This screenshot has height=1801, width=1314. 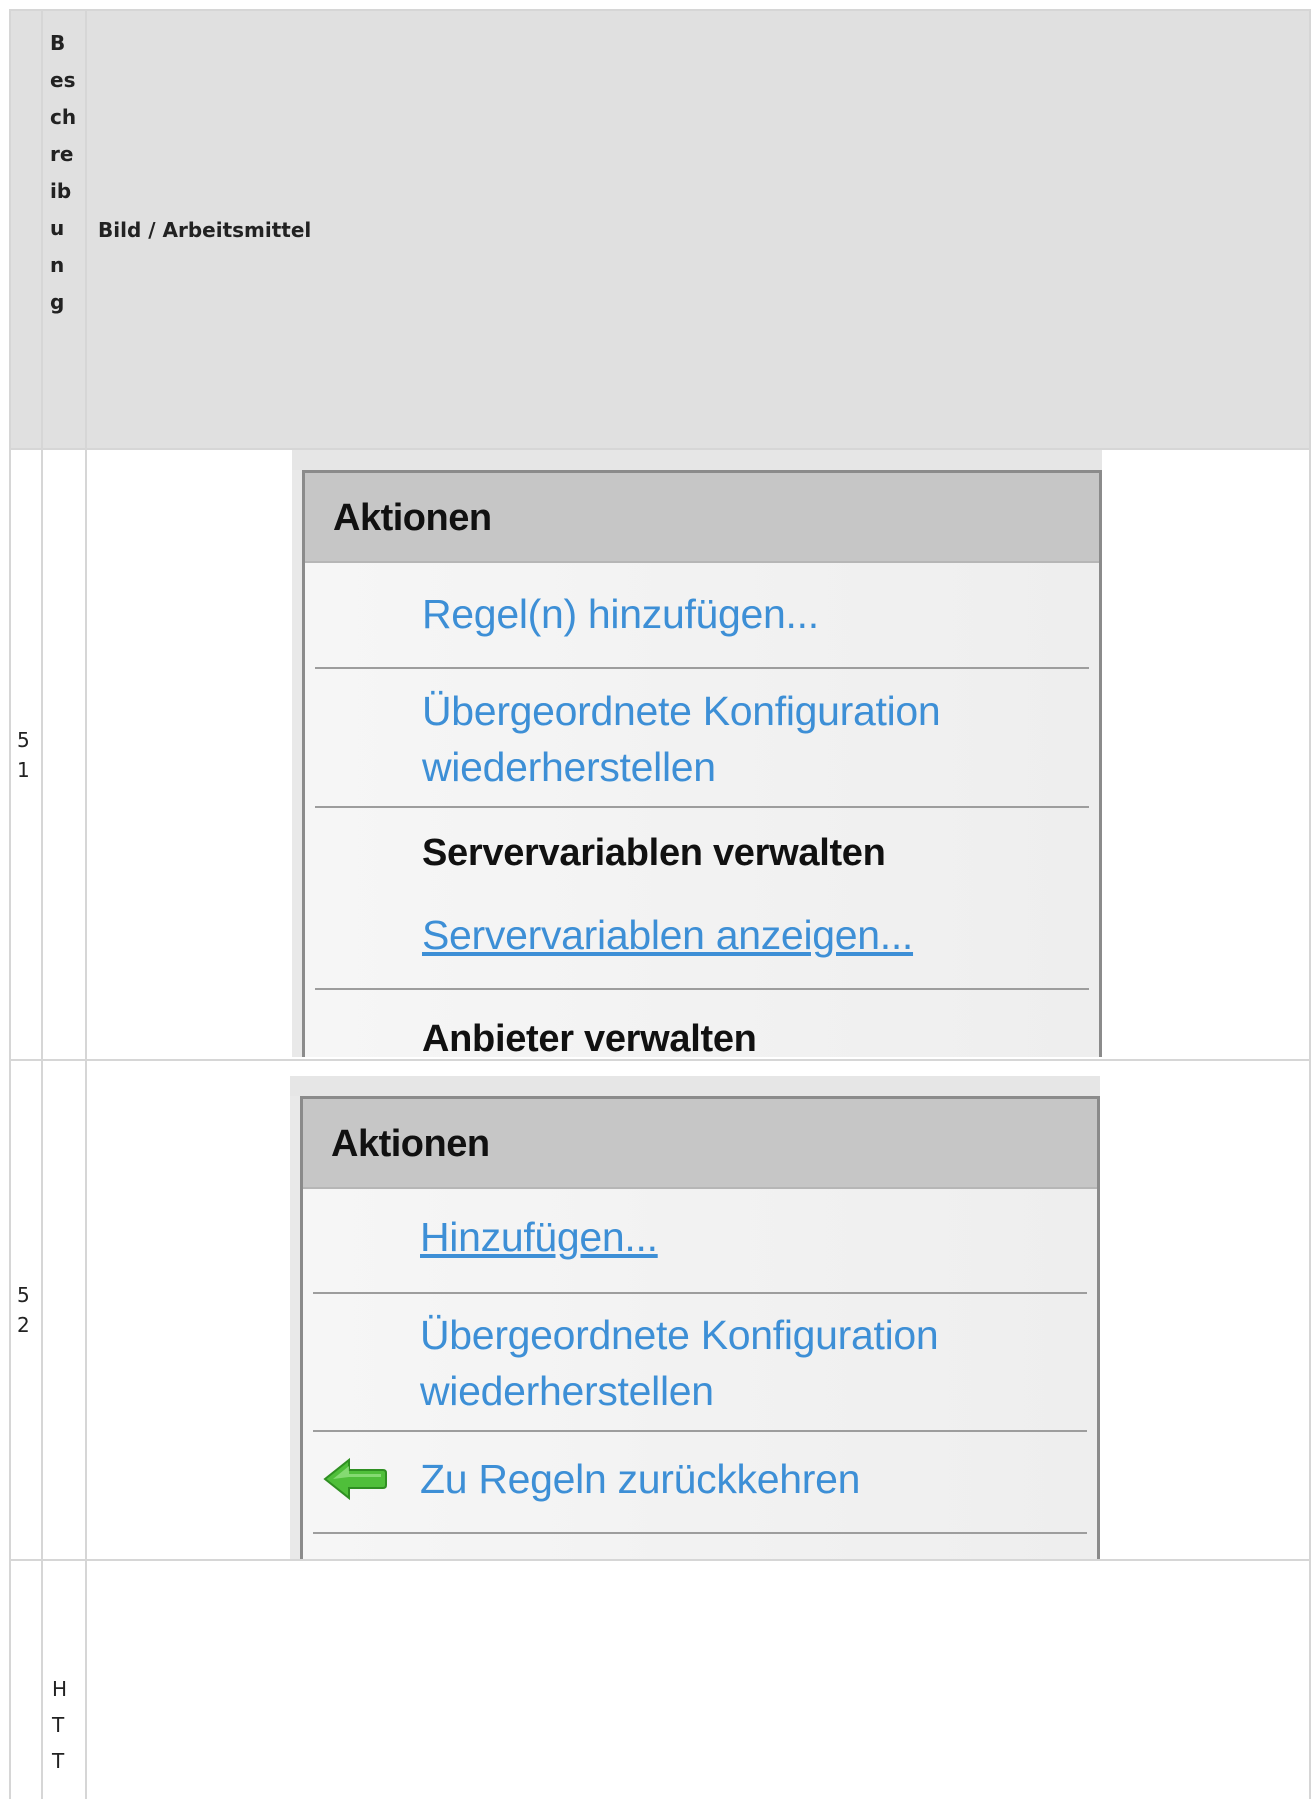 I want to click on header-cell-number, so click(x=26, y=229).